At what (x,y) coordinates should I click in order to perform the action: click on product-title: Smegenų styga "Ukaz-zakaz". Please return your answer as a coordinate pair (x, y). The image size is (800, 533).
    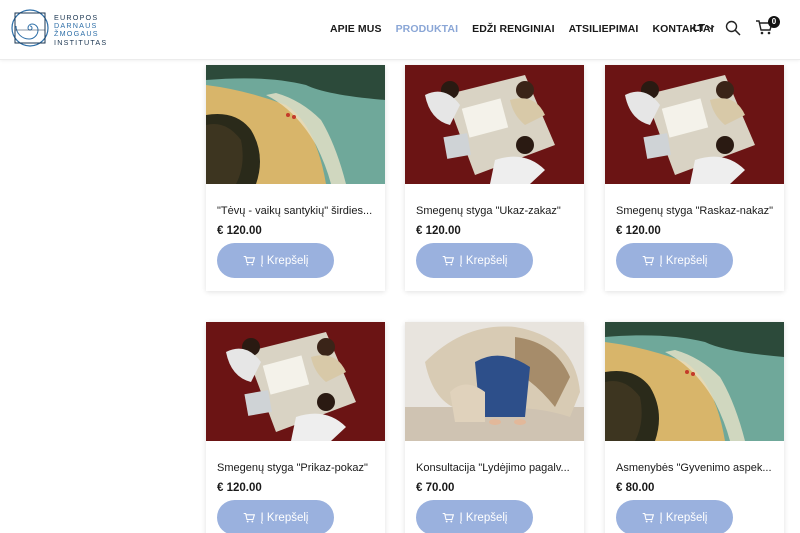
    Looking at the image, I should click on (496, 211).